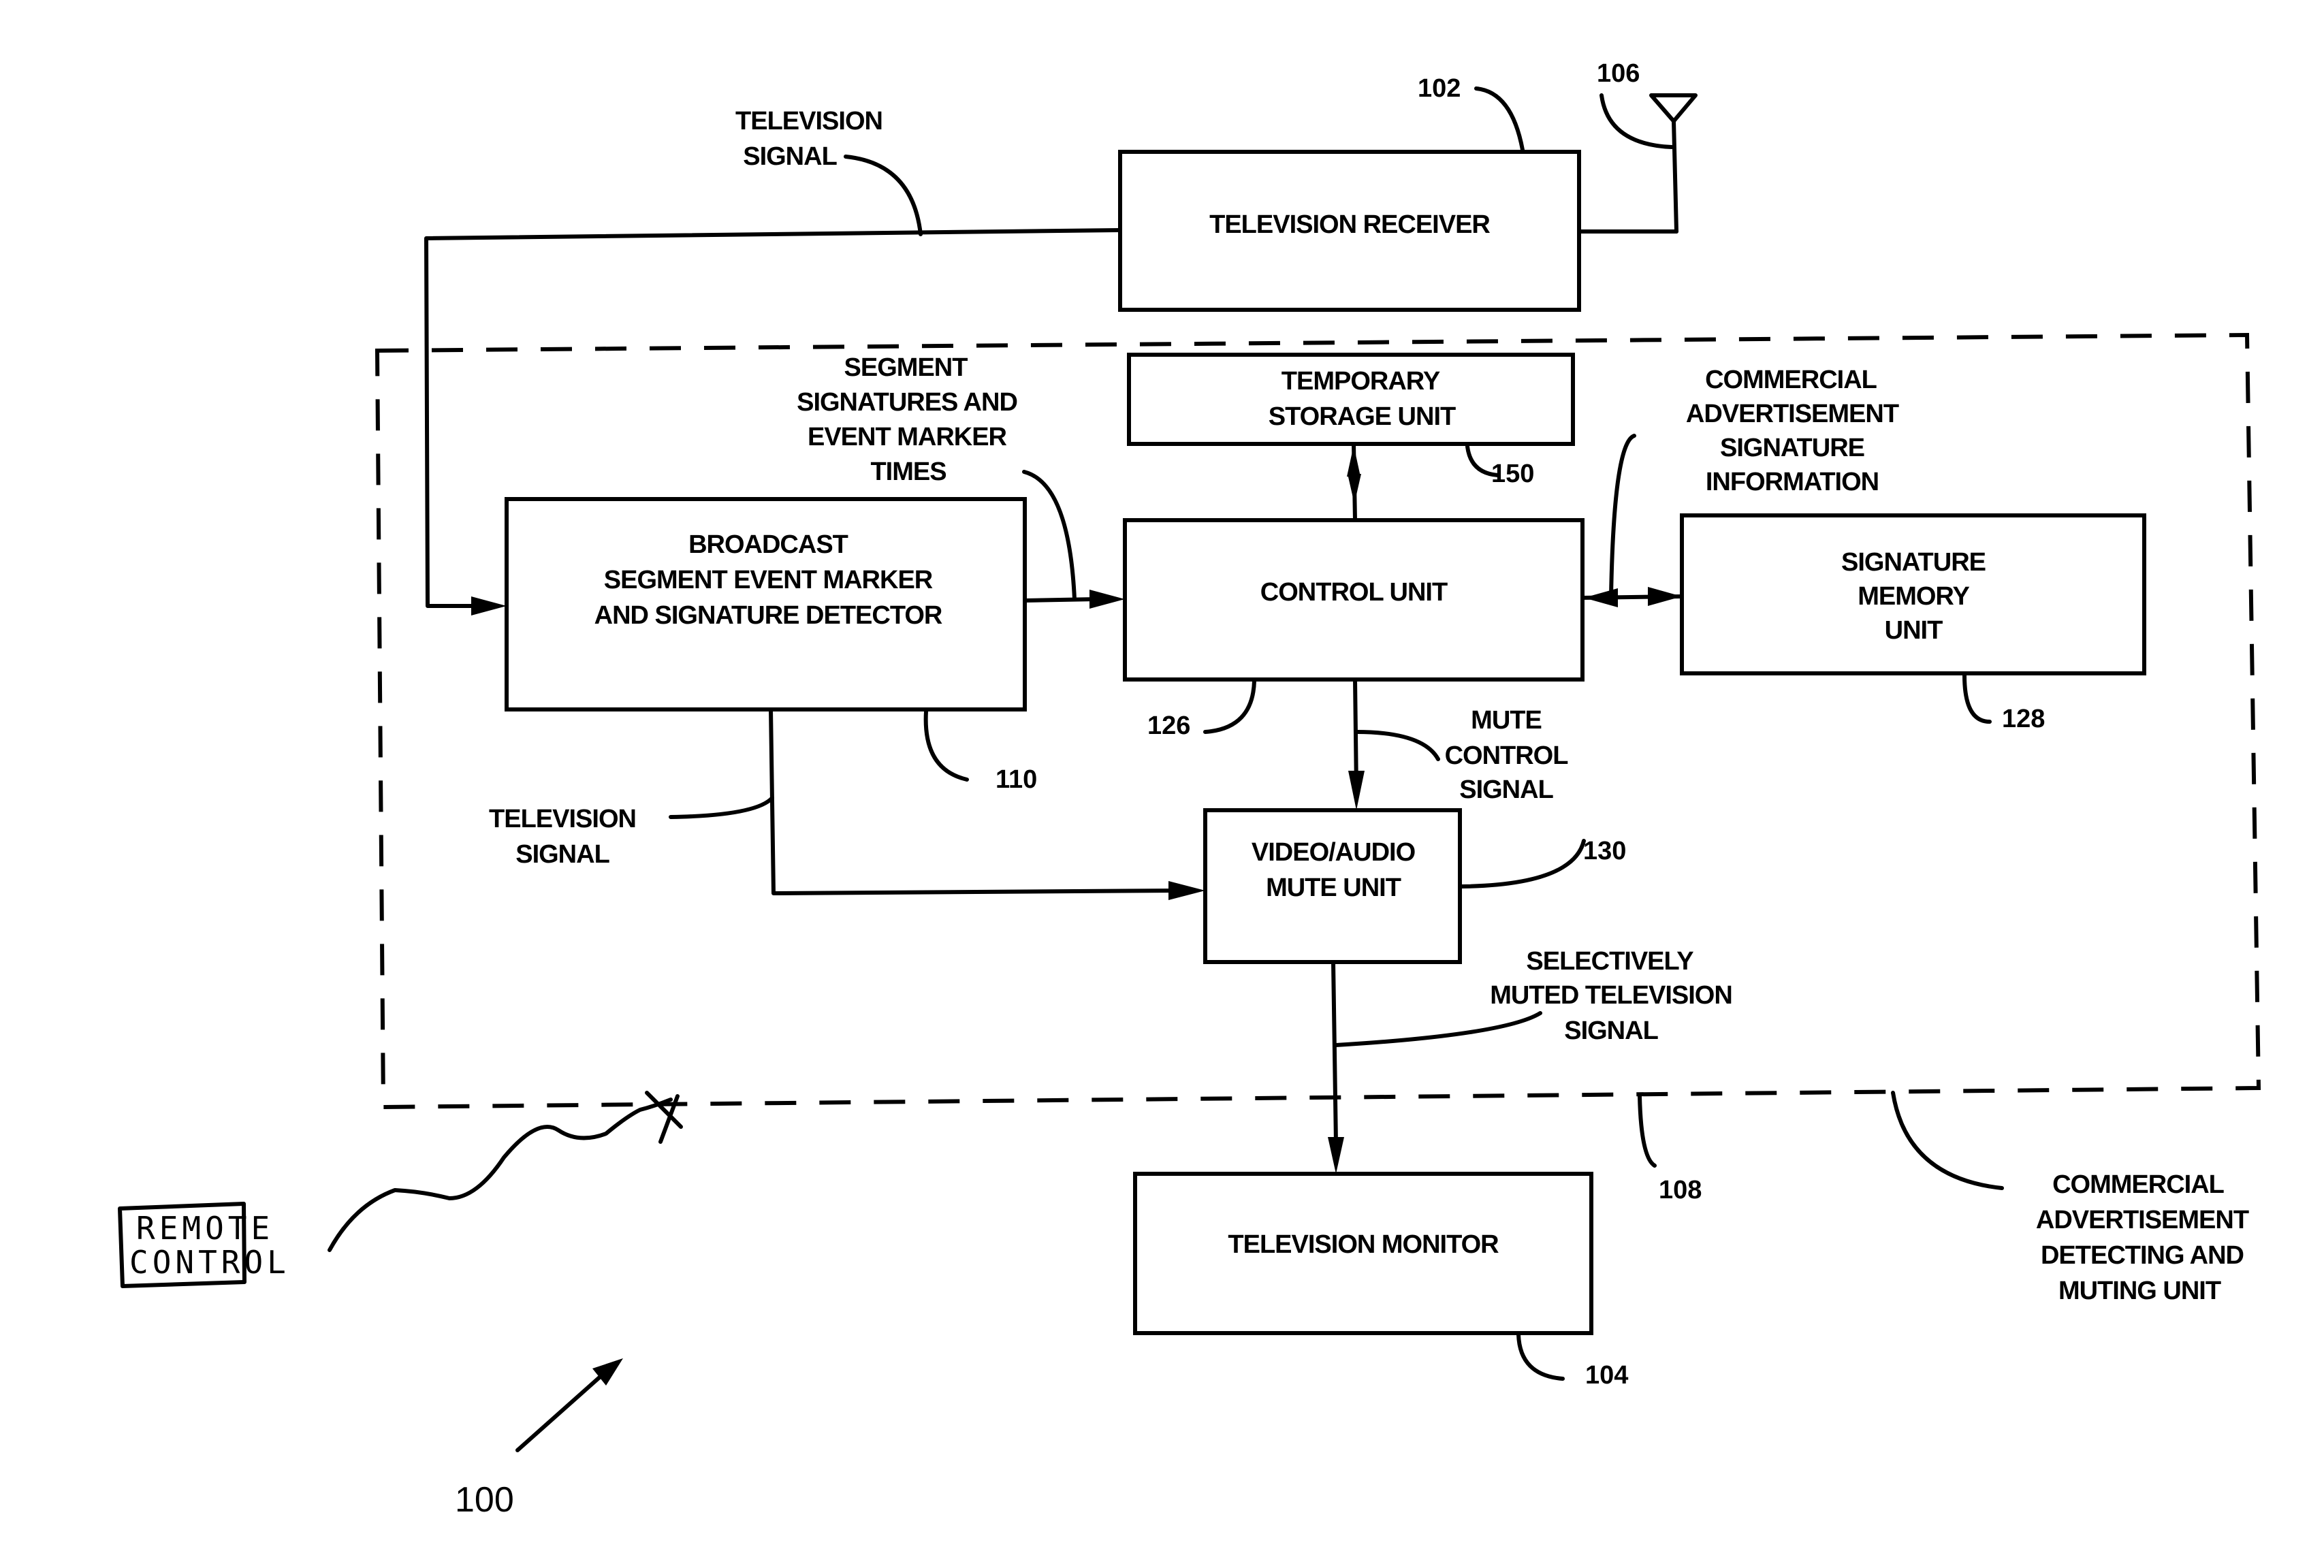 The height and width of the screenshot is (1568, 2324). What do you see at coordinates (974, 801) in the screenshot?
I see `tv-signal-line-lower` at bounding box center [974, 801].